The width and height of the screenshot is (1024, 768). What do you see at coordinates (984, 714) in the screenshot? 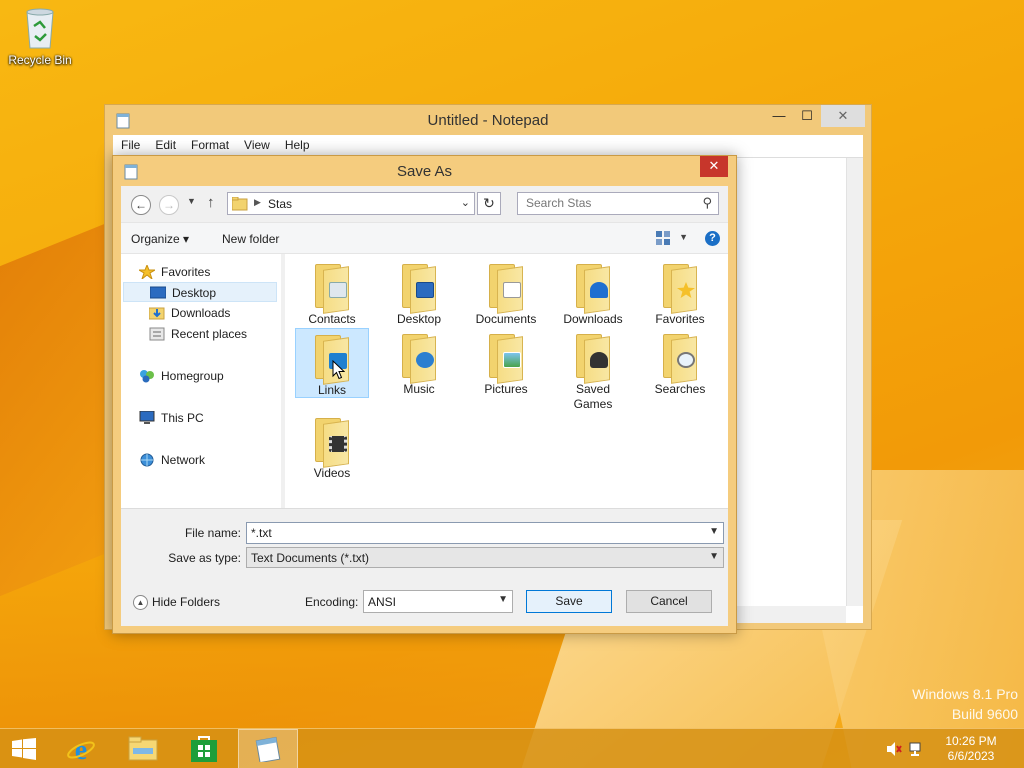
I see `watermark-build: Build 9600` at bounding box center [984, 714].